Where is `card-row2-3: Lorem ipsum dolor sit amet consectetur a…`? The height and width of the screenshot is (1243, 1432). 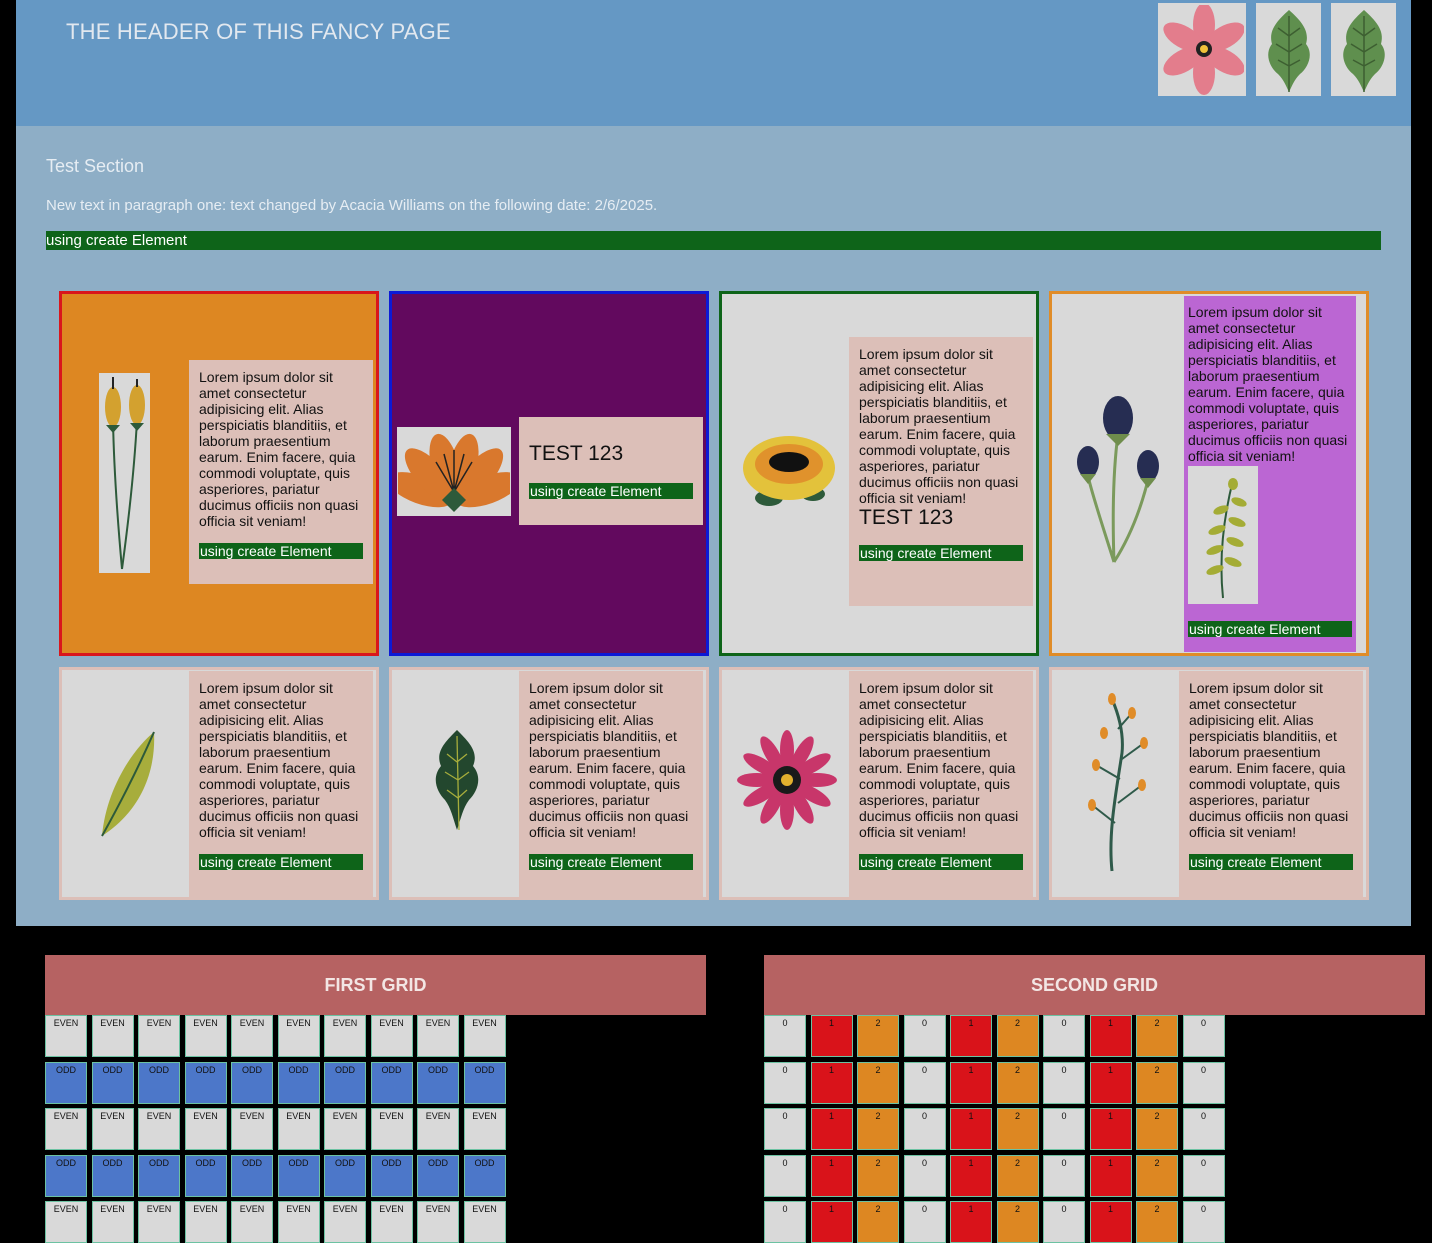 card-row2-3: Lorem ipsum dolor sit amet consectetur a… is located at coordinates (879, 783).